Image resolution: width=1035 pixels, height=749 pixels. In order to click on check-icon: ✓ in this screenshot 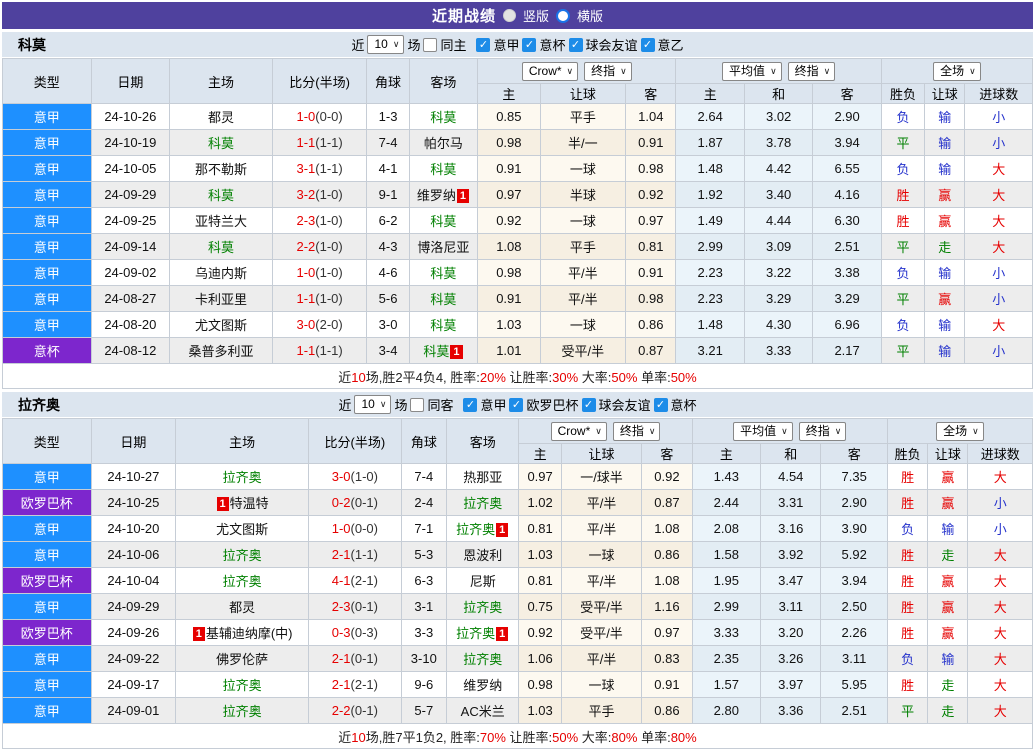, I will do `click(529, 44)`.